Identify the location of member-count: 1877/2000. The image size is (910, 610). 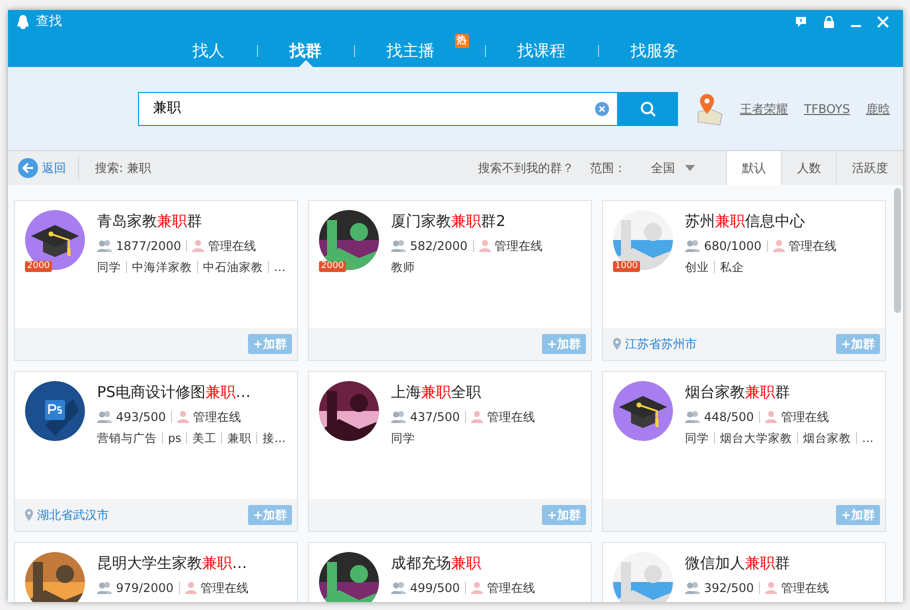
(149, 246).